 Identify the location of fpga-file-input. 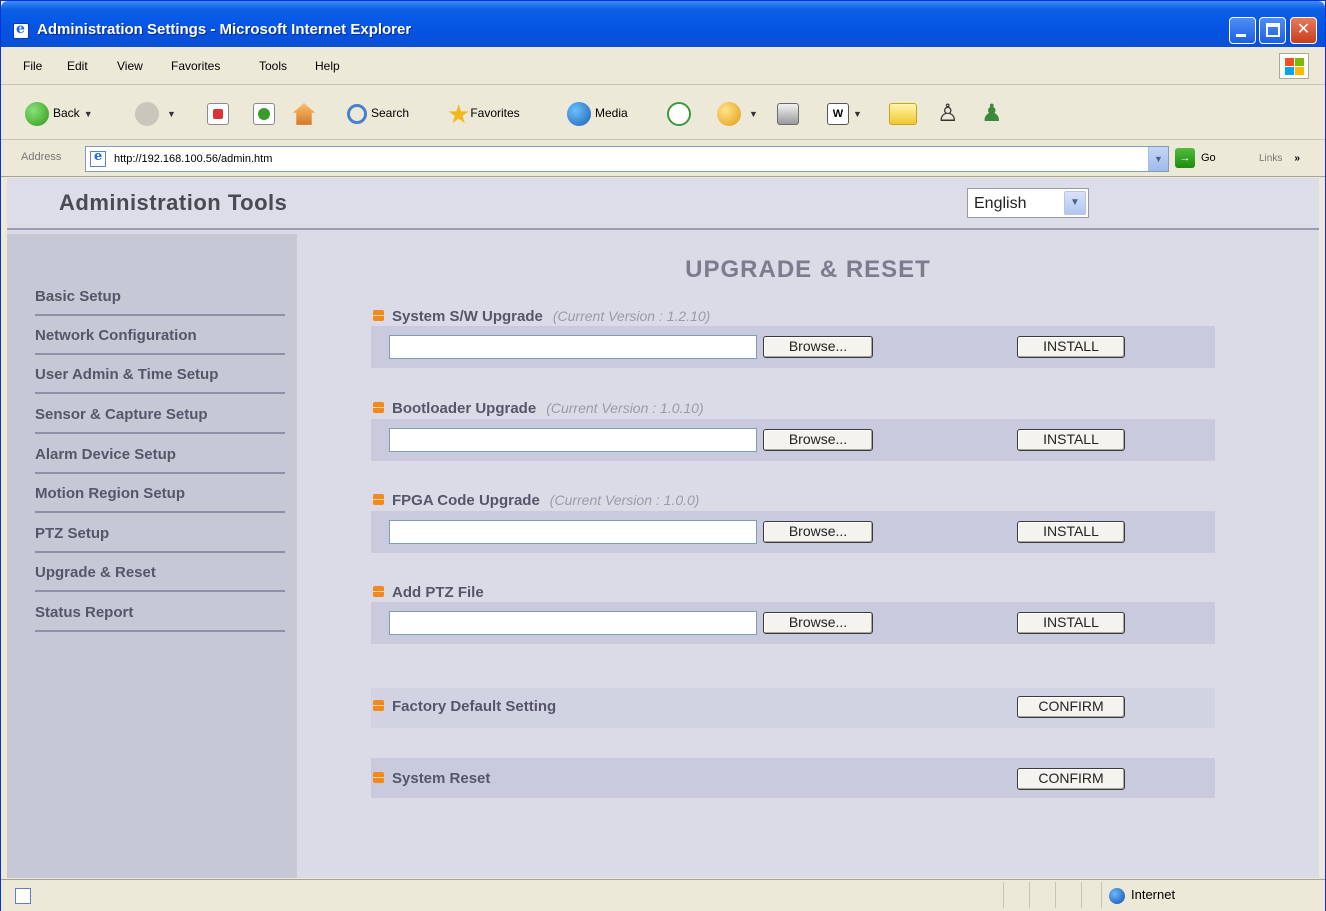
(573, 532).